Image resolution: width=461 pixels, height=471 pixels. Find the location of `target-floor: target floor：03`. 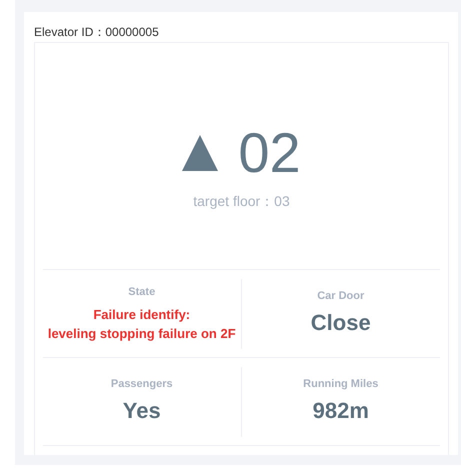

target-floor: target floor：03 is located at coordinates (241, 201).